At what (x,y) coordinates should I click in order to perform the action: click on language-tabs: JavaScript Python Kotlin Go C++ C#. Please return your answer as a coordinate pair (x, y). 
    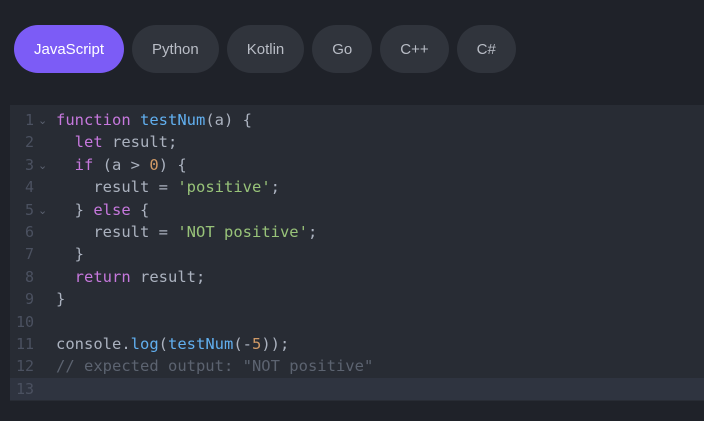
    Looking at the image, I should click on (265, 49).